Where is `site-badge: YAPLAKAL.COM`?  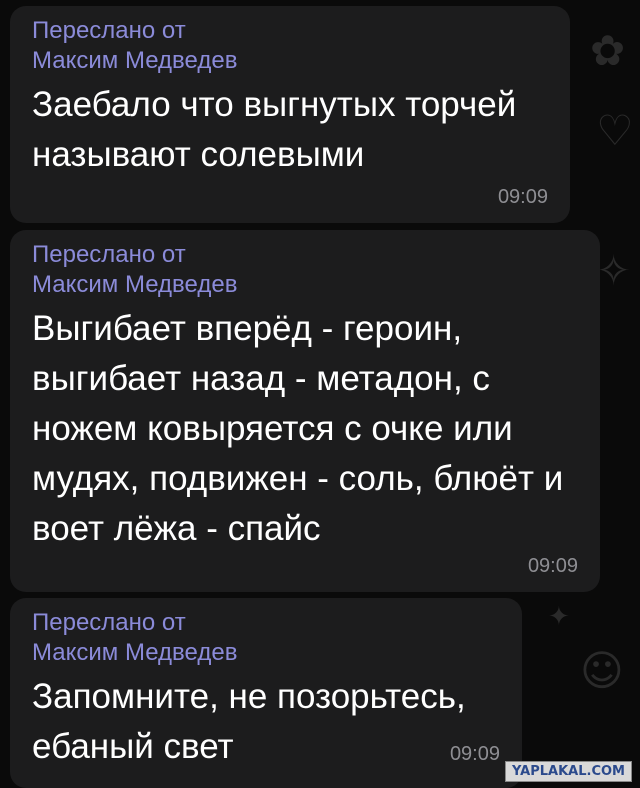
site-badge: YAPLAKAL.COM is located at coordinates (568, 771).